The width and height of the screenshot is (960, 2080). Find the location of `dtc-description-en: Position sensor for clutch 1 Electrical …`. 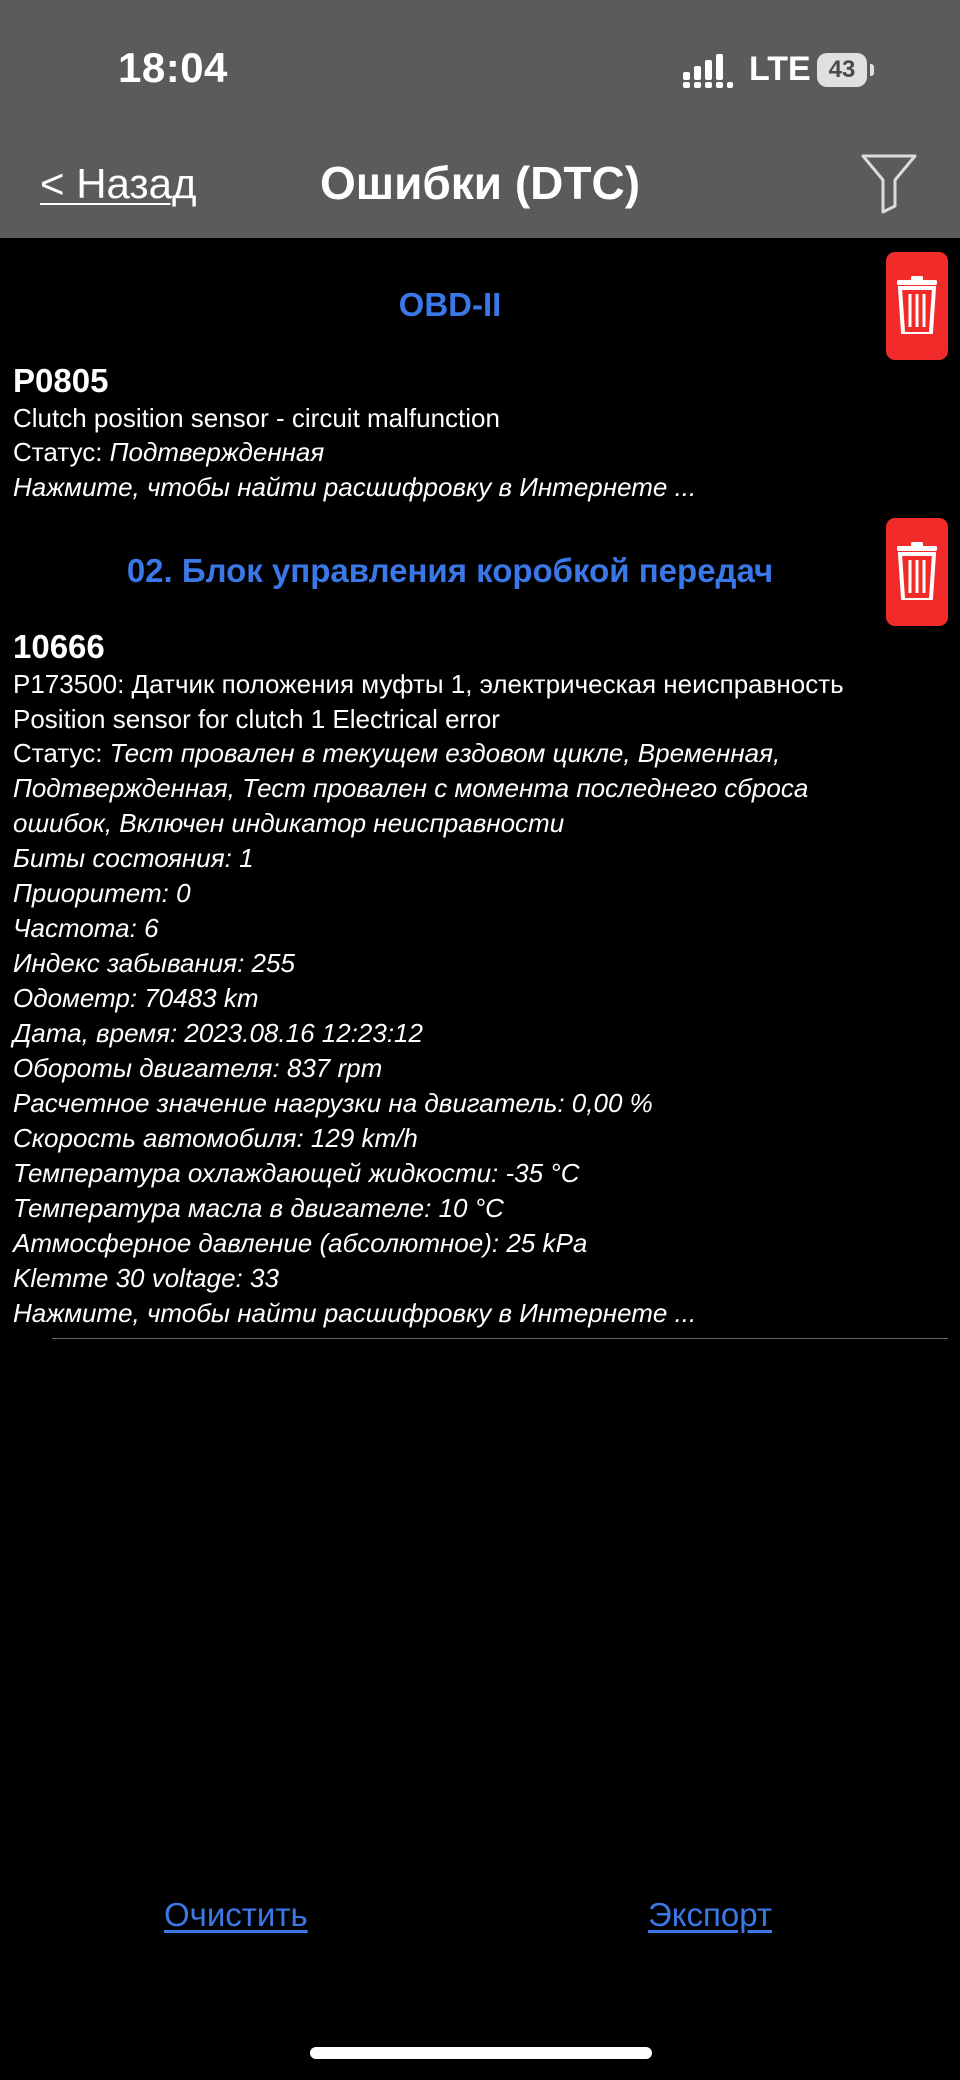

dtc-description-en: Position sensor for clutch 1 Electrical … is located at coordinates (256, 719).